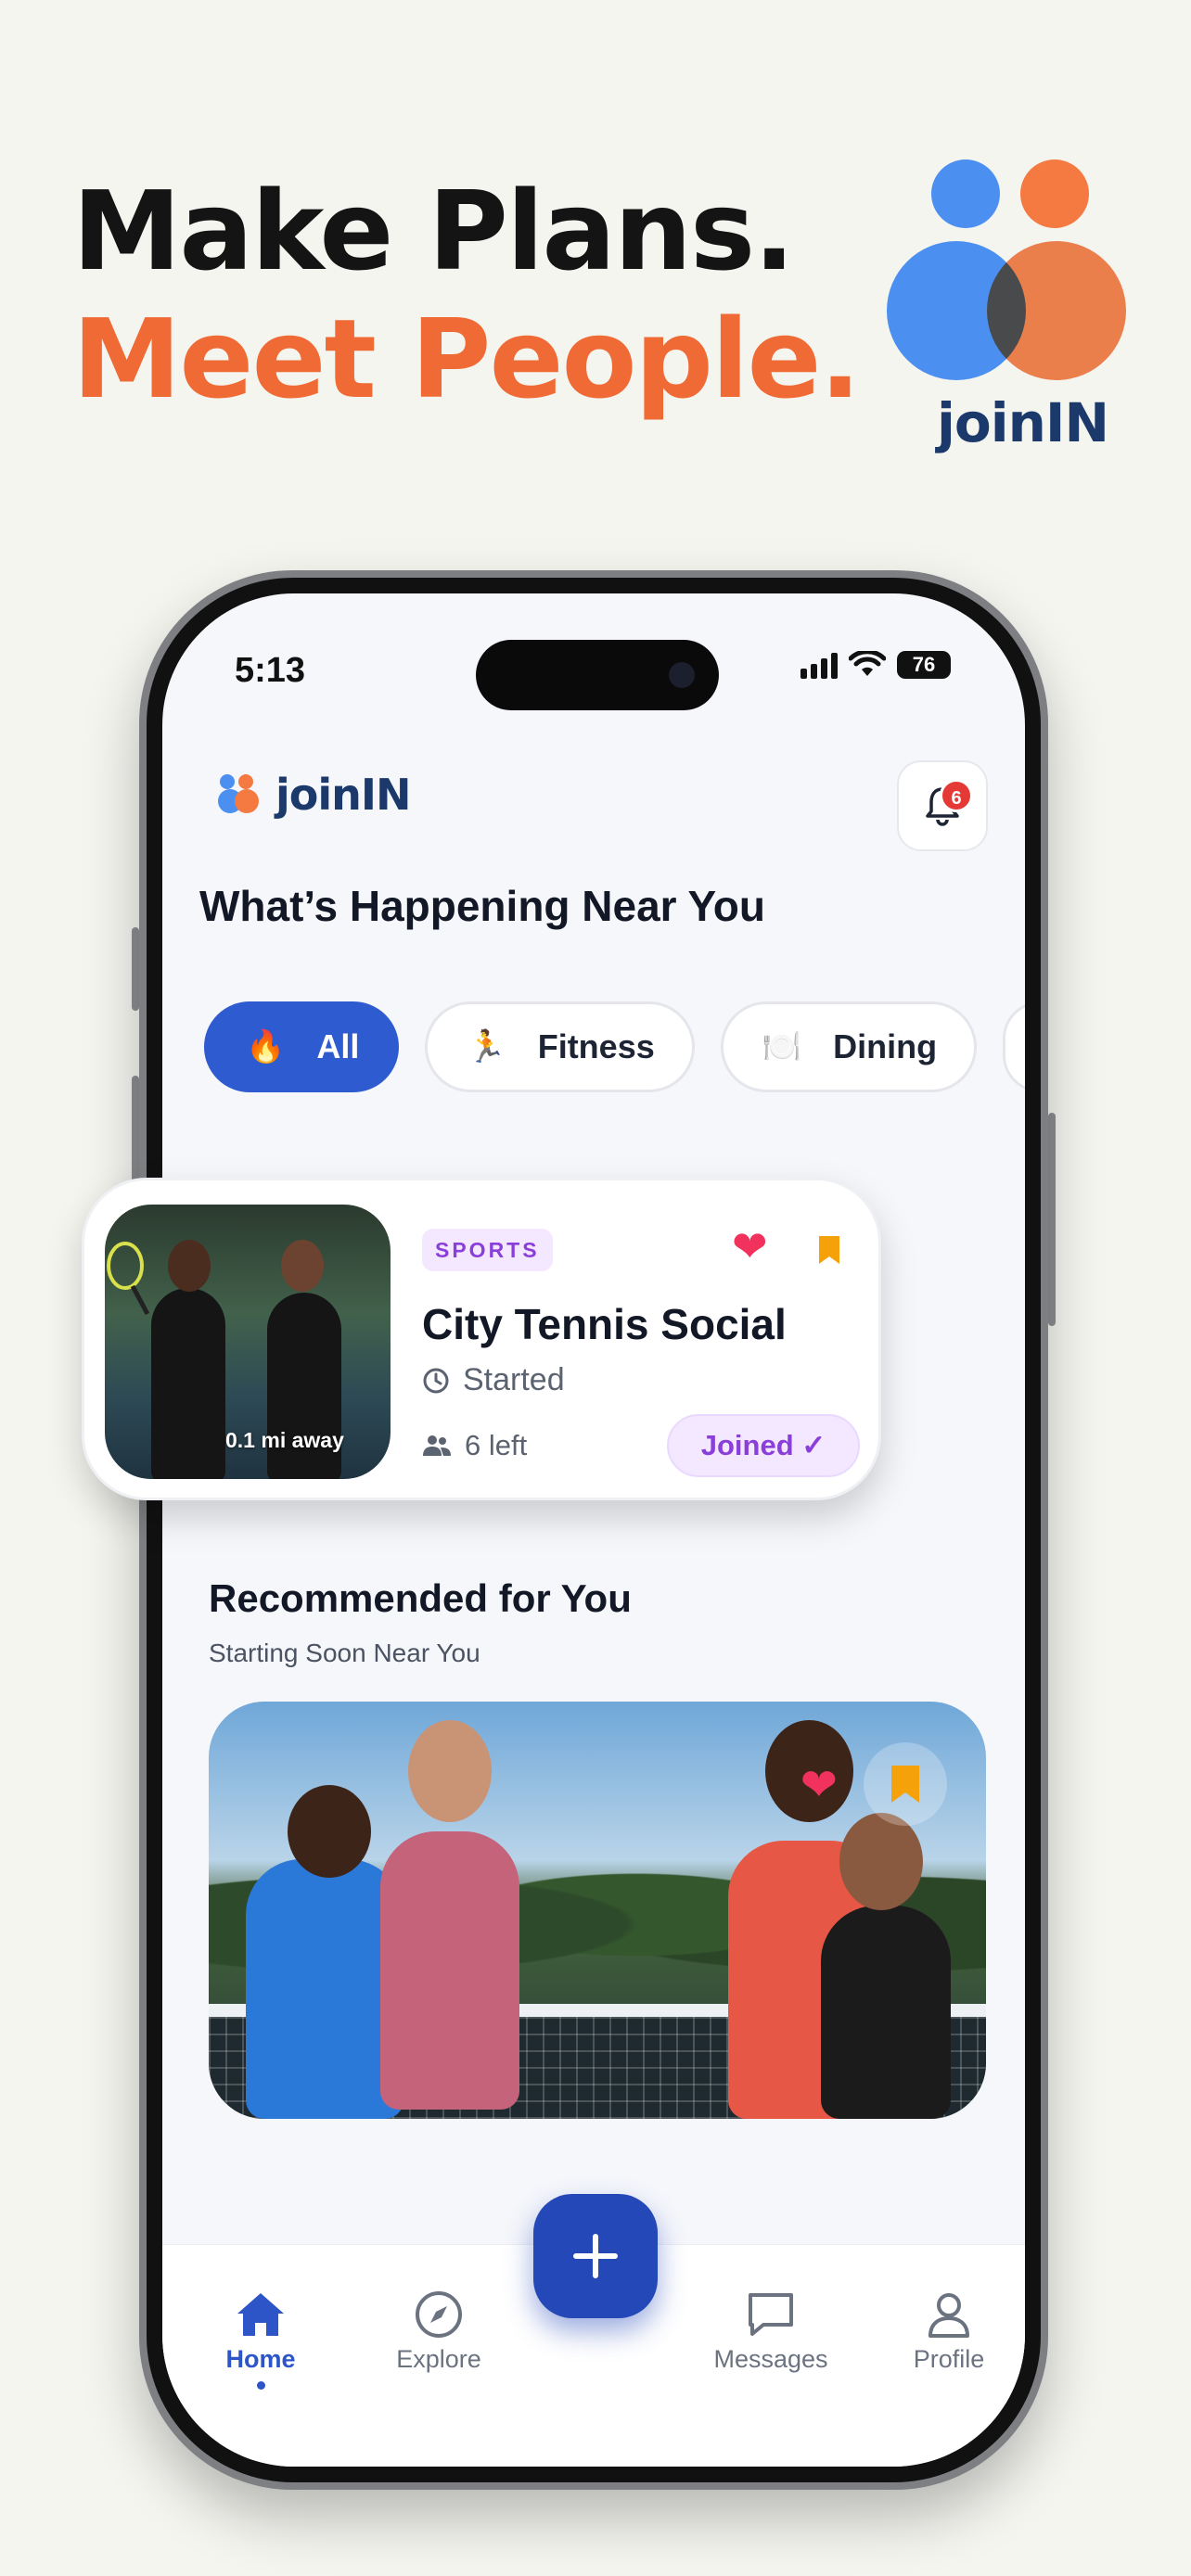 This screenshot has width=1191, height=2576. I want to click on recommended-subtitle: Starting Soon Near You, so click(344, 1653).